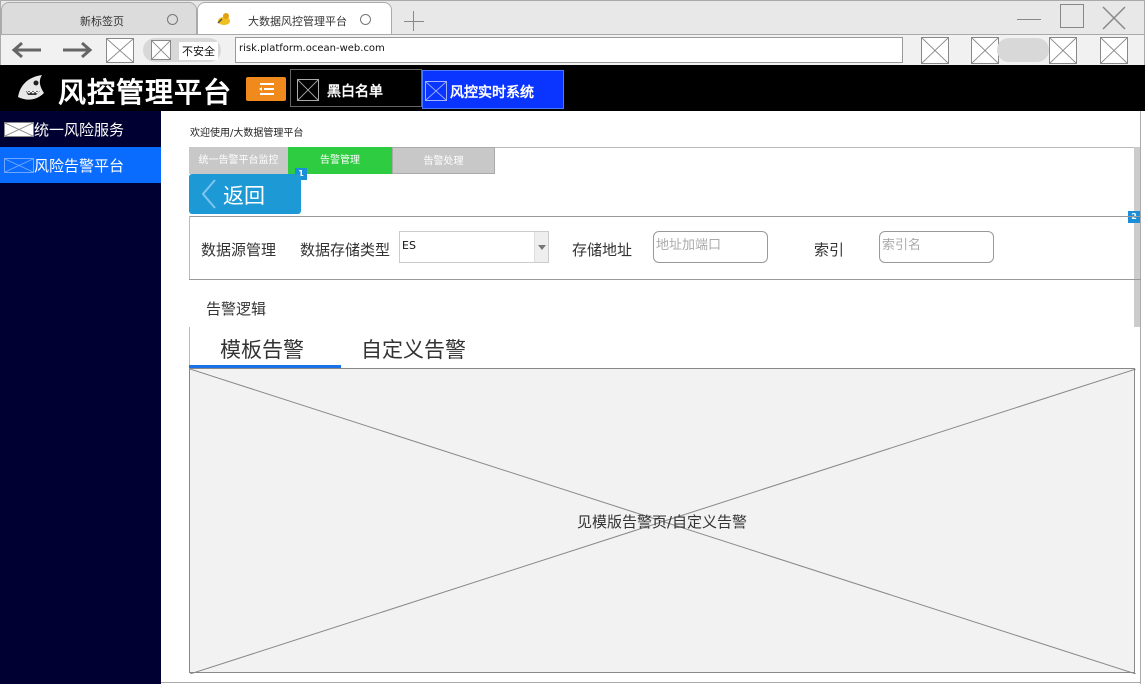 The image size is (1145, 684). What do you see at coordinates (572, 17) in the screenshot?
I see `browser-tab-bar: 新标签页 大数据风控管理平台` at bounding box center [572, 17].